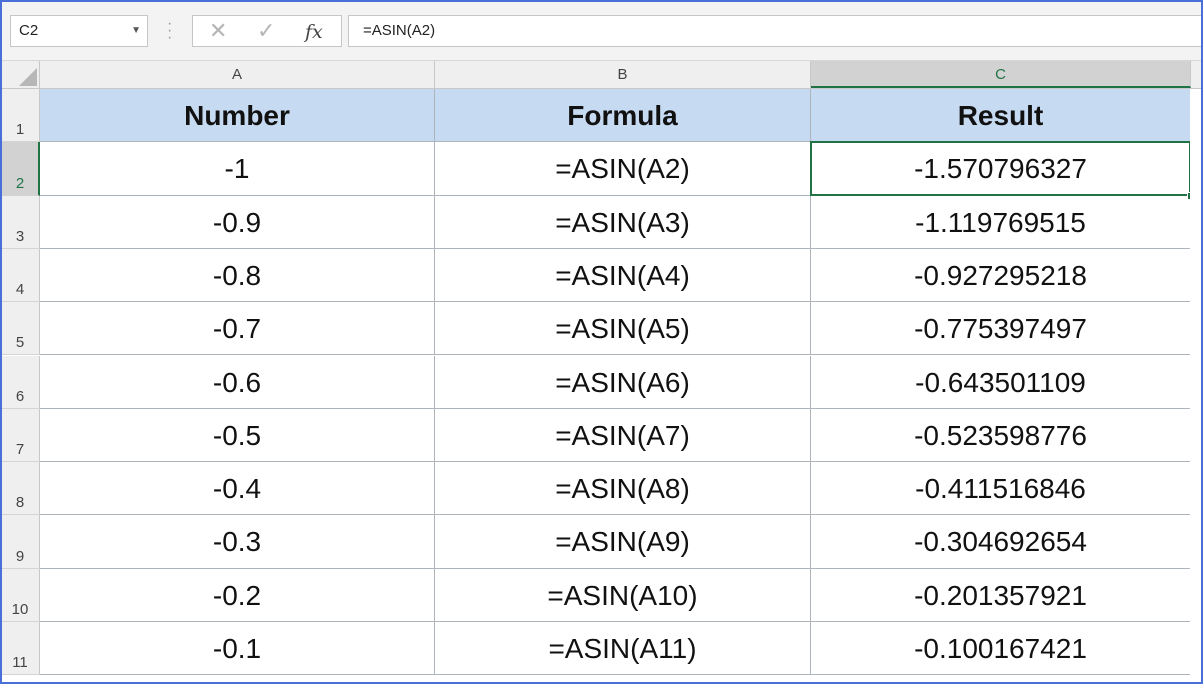 Image resolution: width=1203 pixels, height=684 pixels. I want to click on column-header-strip: A B C, so click(601, 75).